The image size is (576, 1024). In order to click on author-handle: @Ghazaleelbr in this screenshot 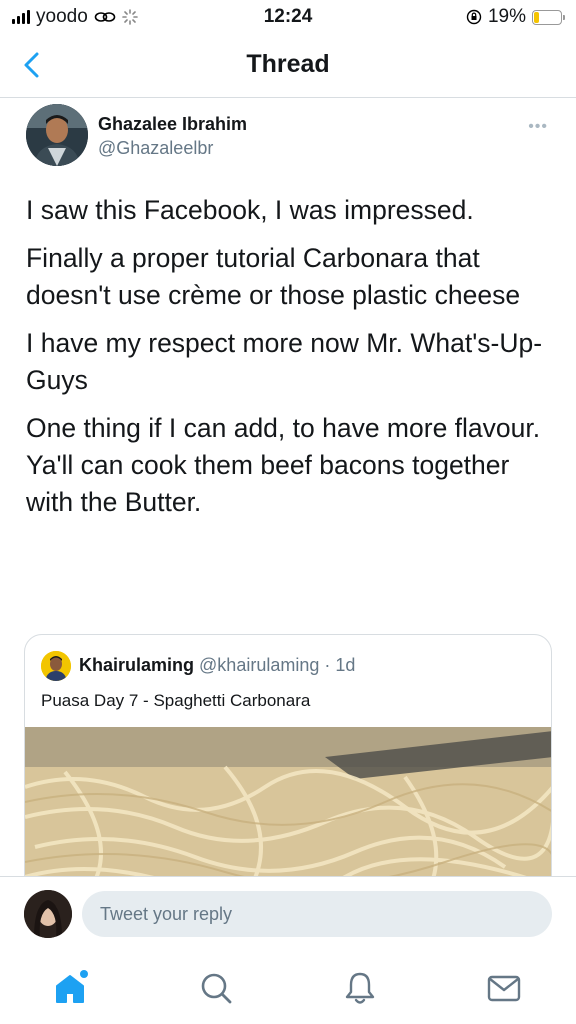, I will do `click(155, 148)`.